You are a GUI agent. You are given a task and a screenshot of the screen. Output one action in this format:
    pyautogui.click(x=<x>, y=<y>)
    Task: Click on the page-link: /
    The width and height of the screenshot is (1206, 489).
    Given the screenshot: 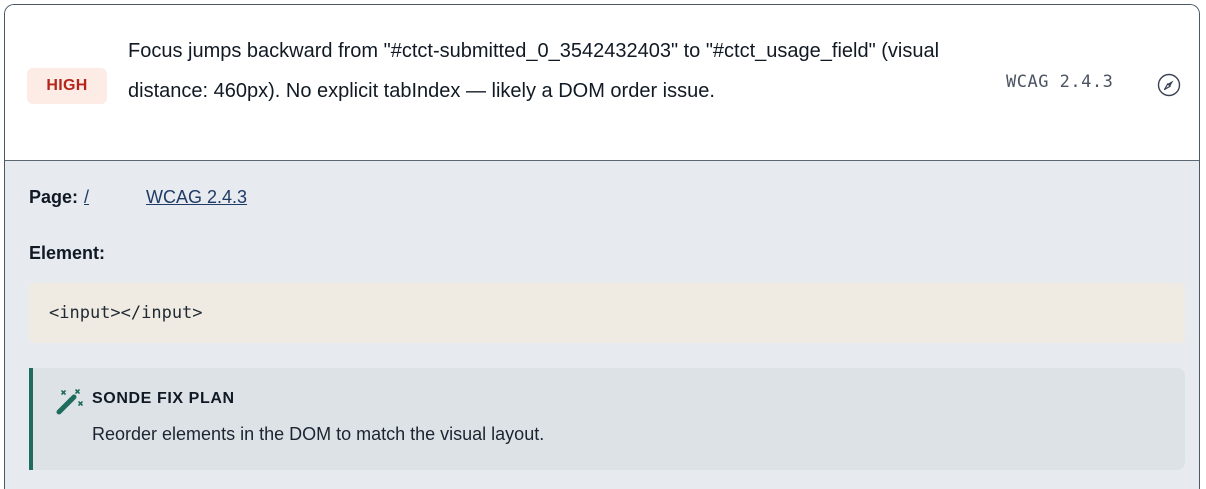 What is the action you would take?
    pyautogui.click(x=86, y=197)
    